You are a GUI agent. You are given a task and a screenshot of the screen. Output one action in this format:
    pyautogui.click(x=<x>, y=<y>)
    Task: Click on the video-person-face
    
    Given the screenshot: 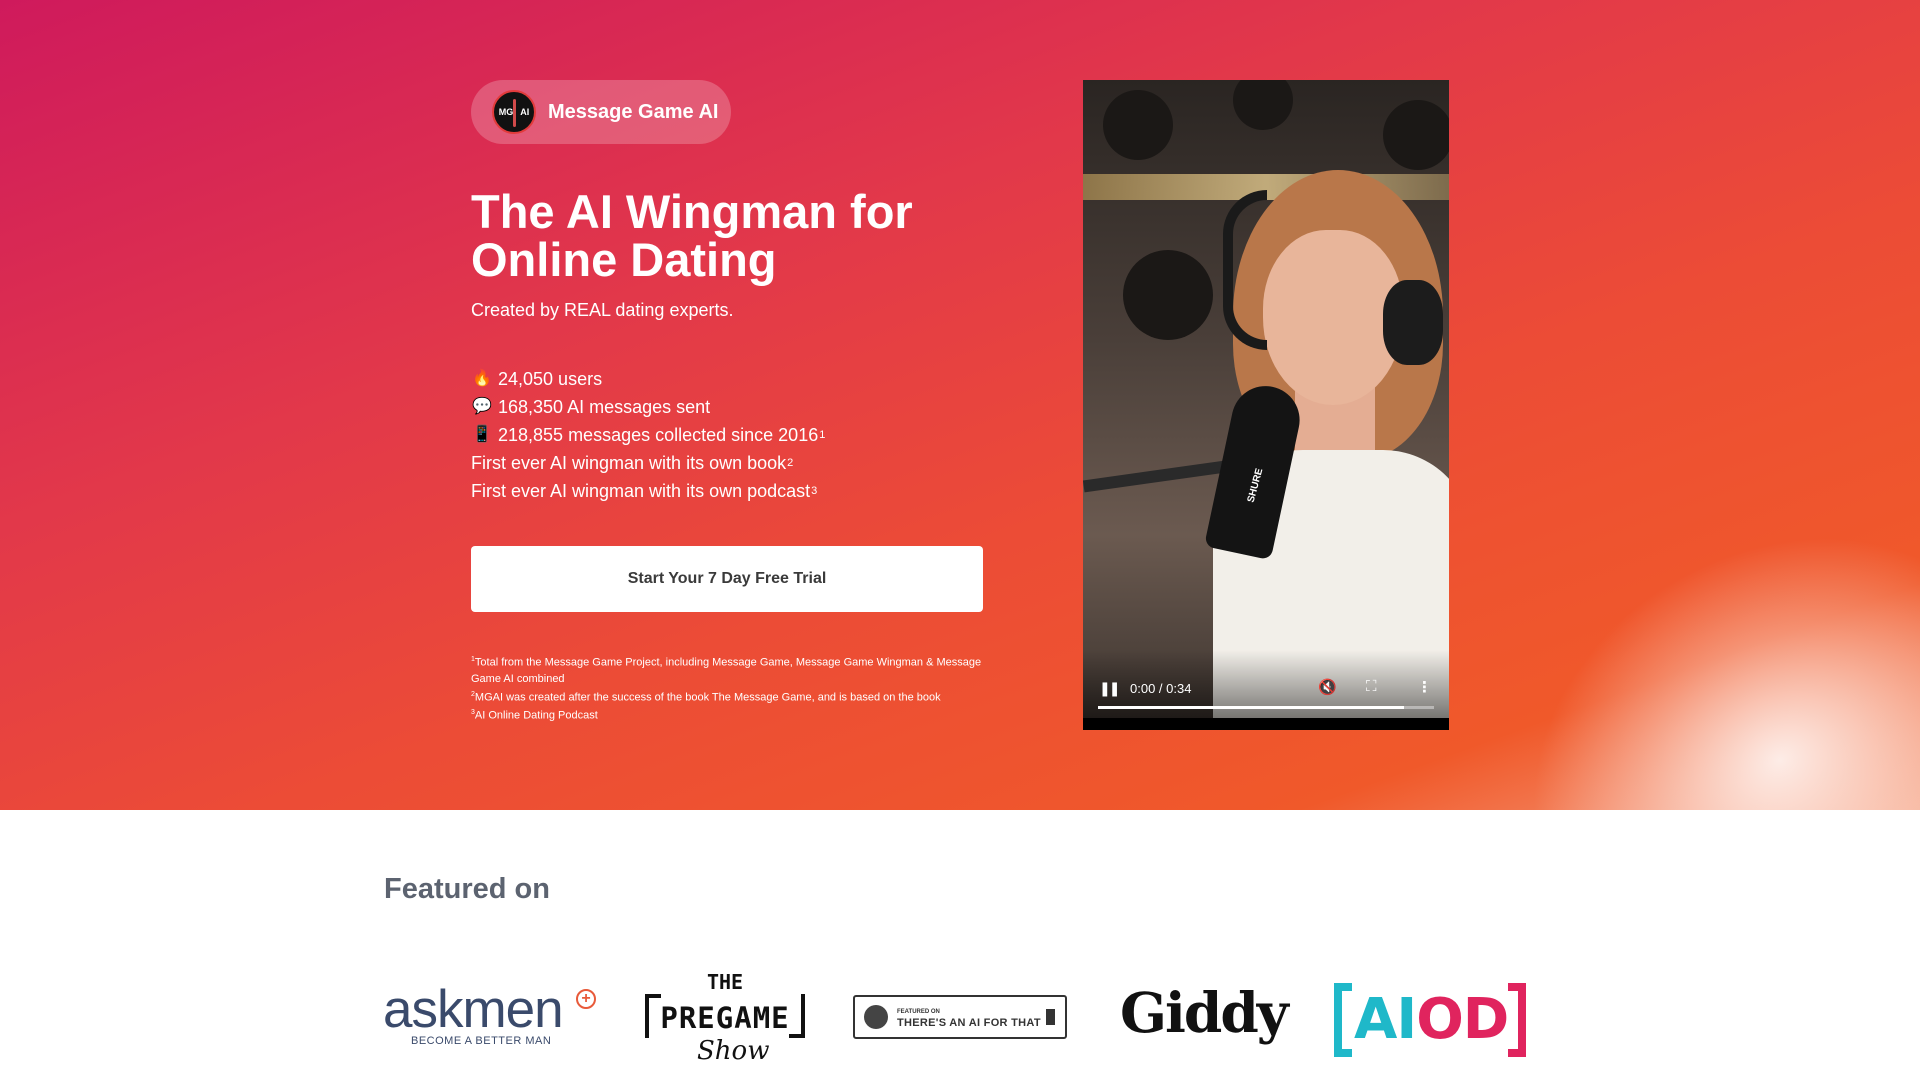 What is the action you would take?
    pyautogui.click(x=1333, y=317)
    